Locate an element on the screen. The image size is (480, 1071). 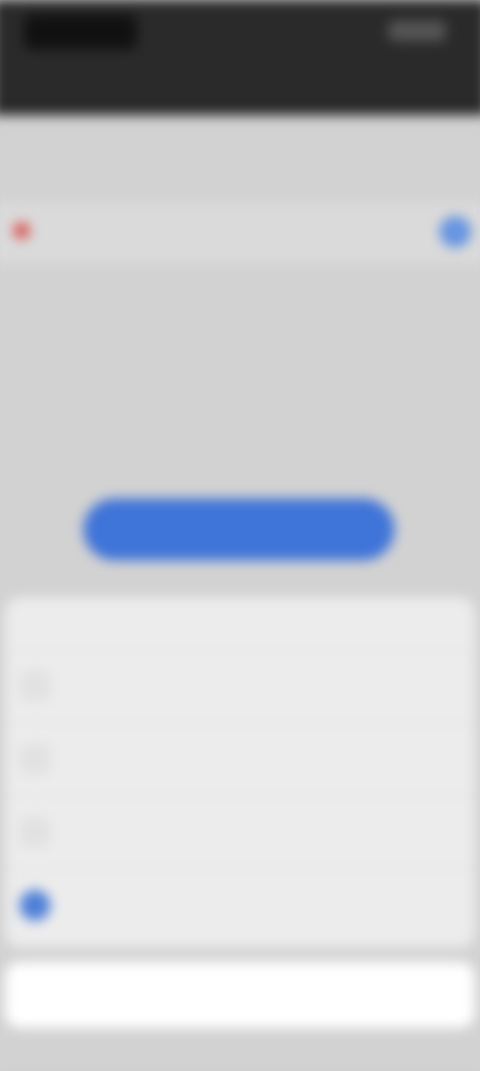
top-bar is located at coordinates (240, 58).